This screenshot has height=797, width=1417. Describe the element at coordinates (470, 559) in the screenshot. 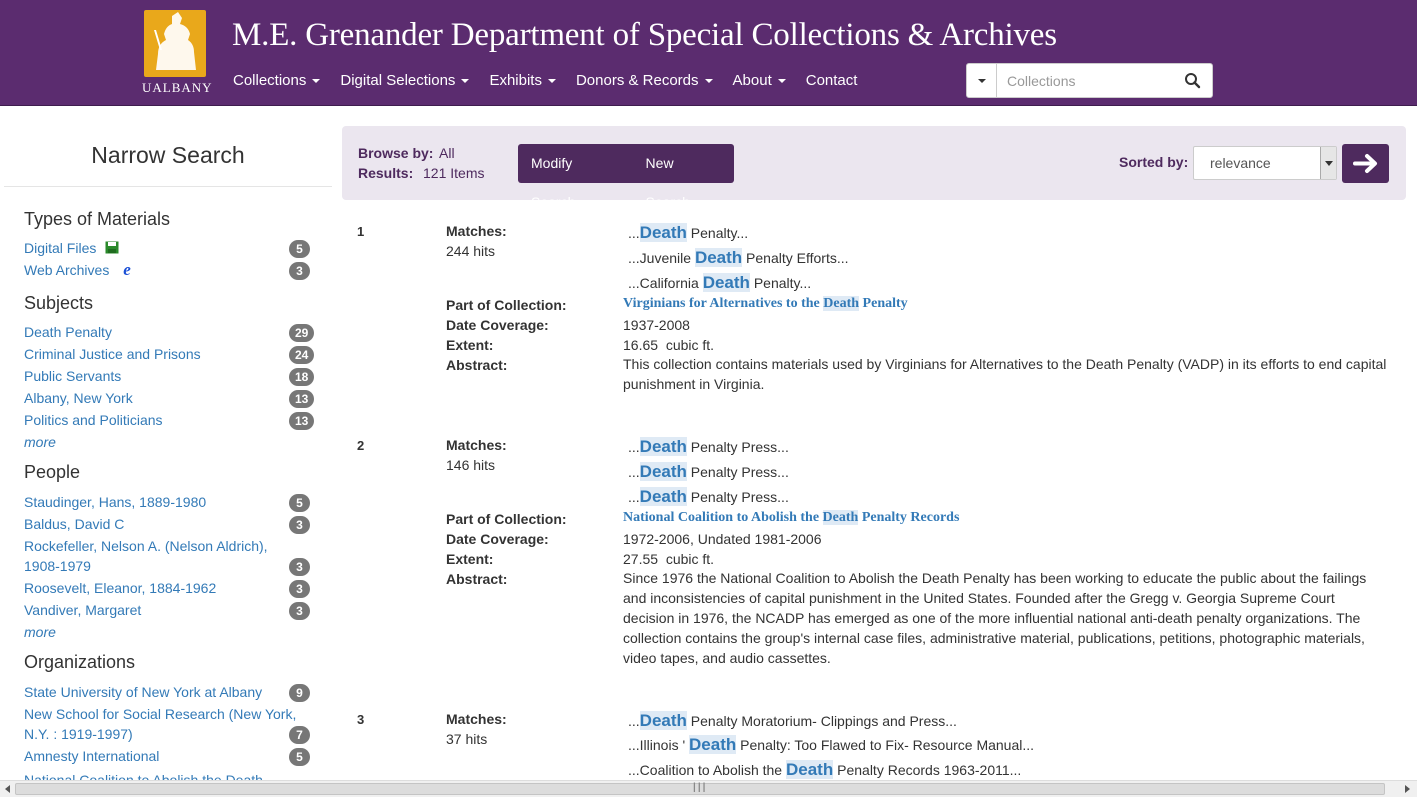

I see `extent-label: Extent:` at that location.